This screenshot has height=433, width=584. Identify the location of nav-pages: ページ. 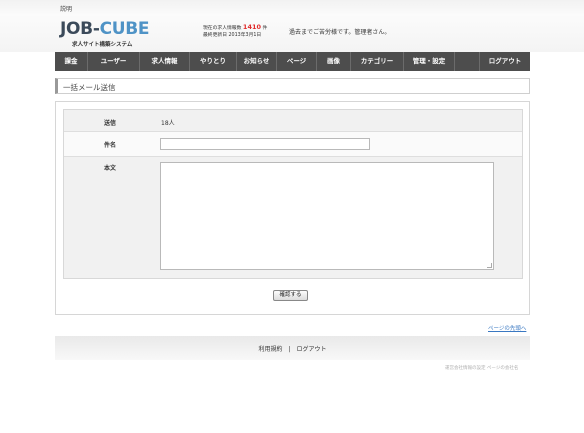
(297, 61).